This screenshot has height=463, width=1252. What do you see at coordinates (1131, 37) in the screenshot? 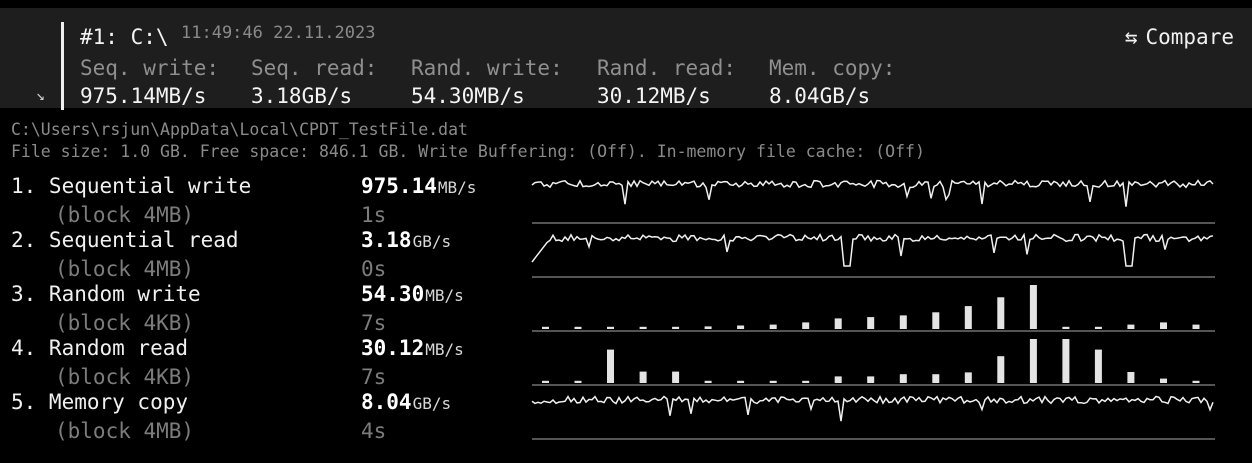
I see `swap-arrows-icon: ⇆` at bounding box center [1131, 37].